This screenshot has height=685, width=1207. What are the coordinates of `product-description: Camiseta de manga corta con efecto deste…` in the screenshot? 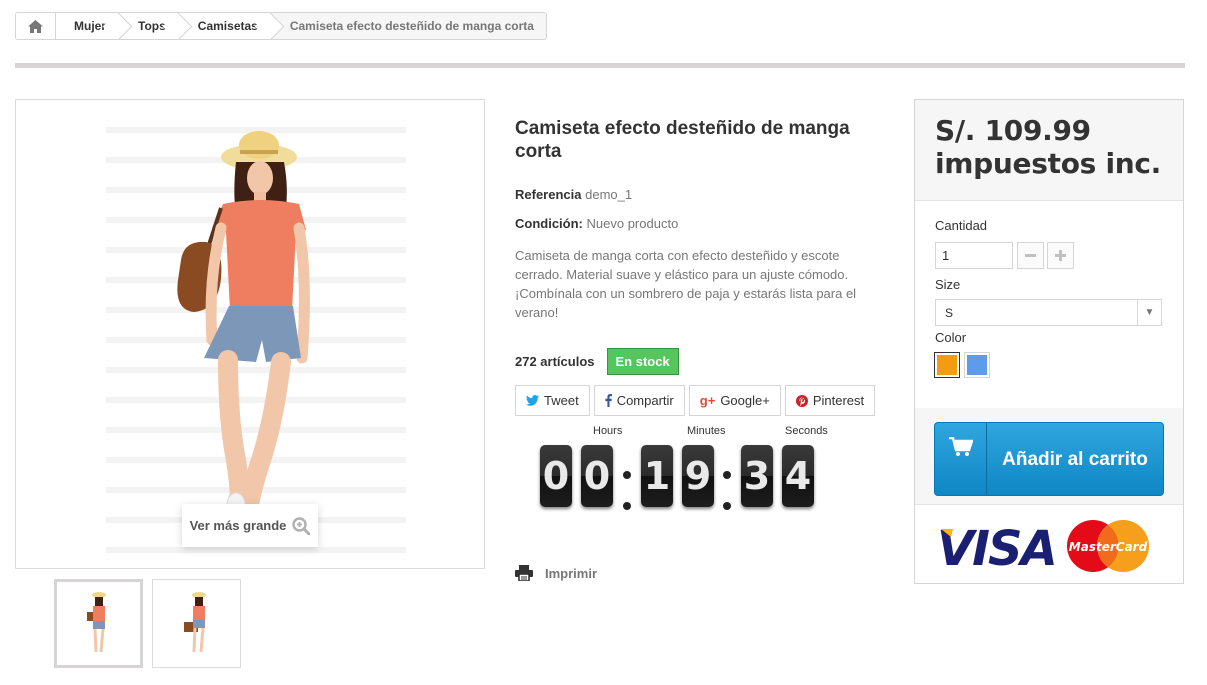 It's located at (686, 284).